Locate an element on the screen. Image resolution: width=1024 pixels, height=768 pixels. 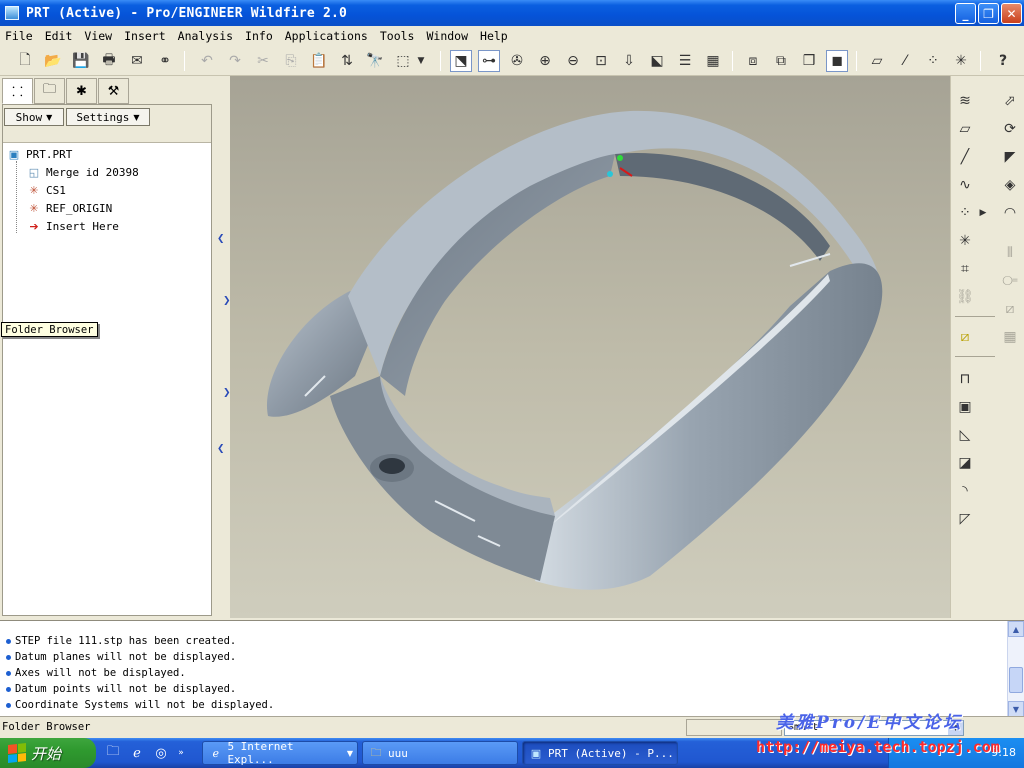
cut-icon: ✂ is located at coordinates (263, 61).